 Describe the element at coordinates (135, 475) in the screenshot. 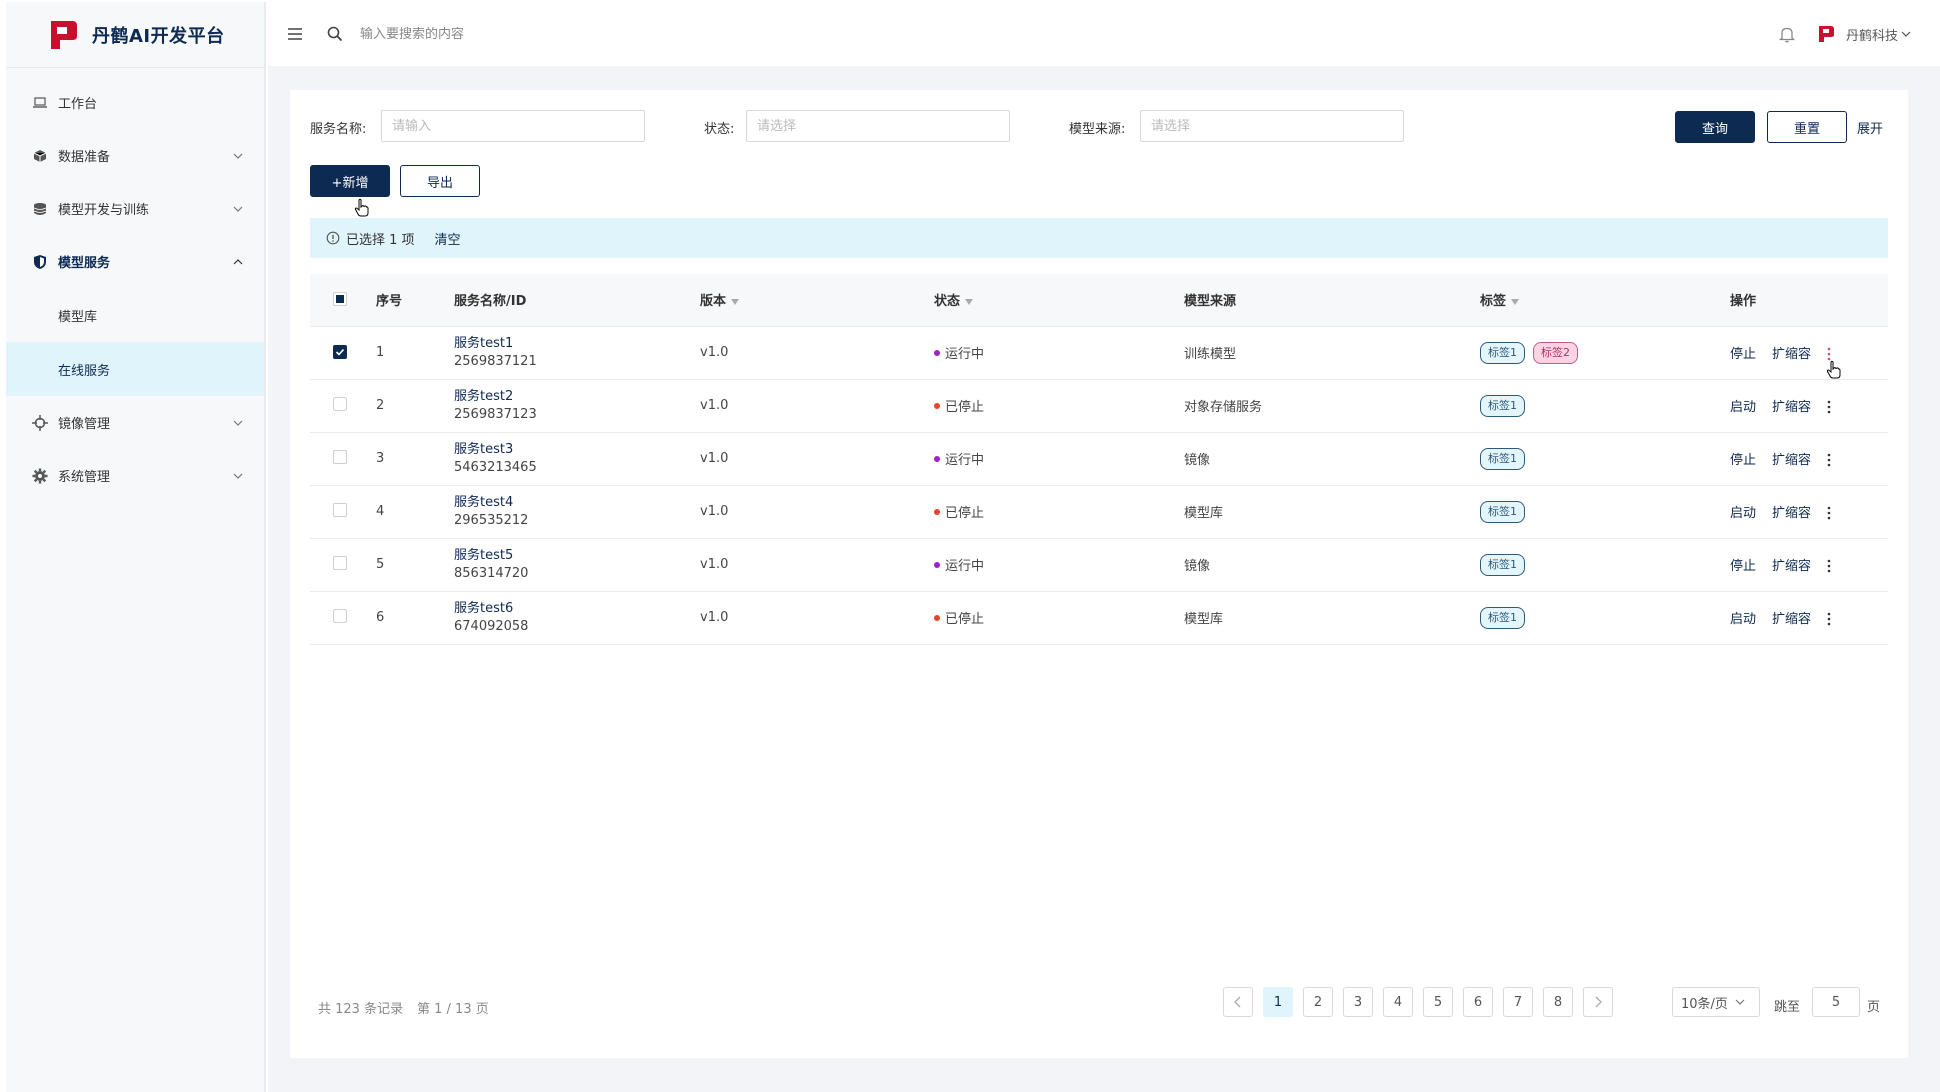

I see `sidebar-item-system-mgmt: 系统管理` at that location.